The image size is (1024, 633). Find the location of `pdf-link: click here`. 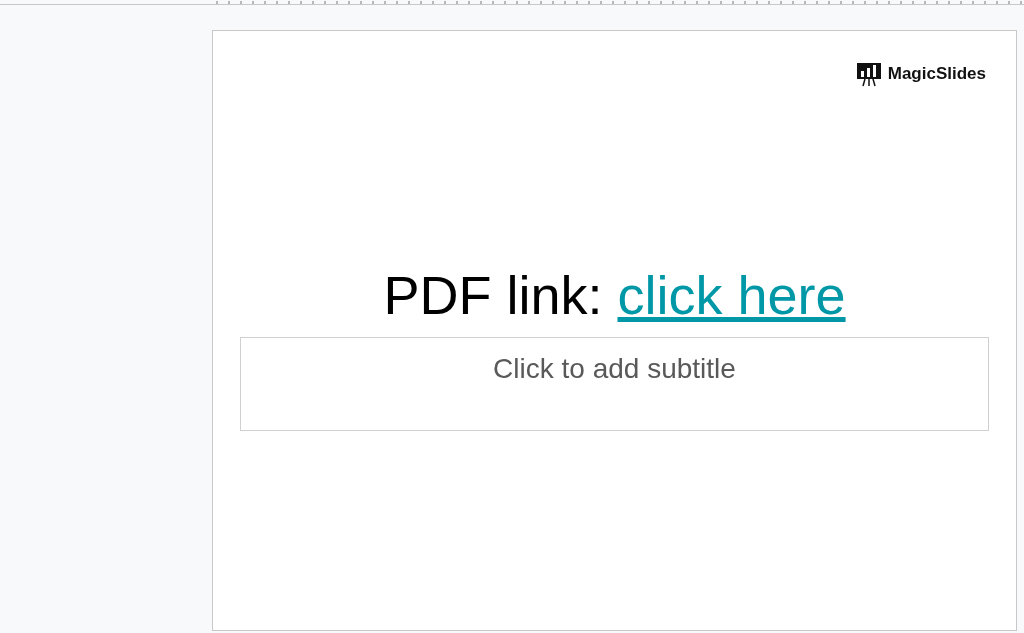

pdf-link: click here is located at coordinates (731, 295).